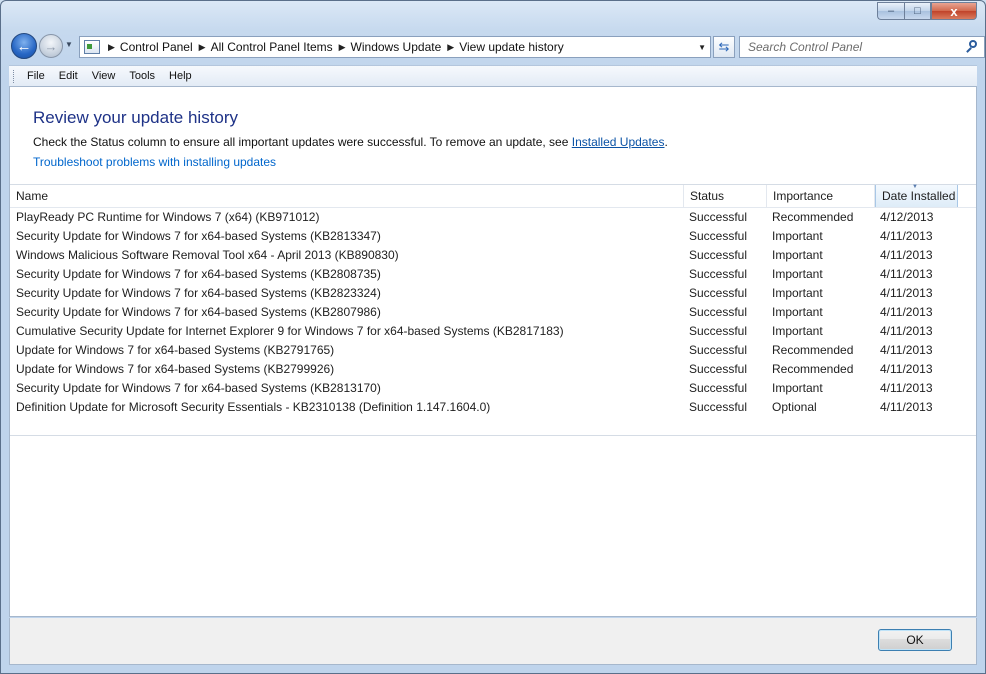 This screenshot has height=674, width=986. Describe the element at coordinates (156, 47) in the screenshot. I see `breadcrumb-control-panel: Control Panel` at that location.